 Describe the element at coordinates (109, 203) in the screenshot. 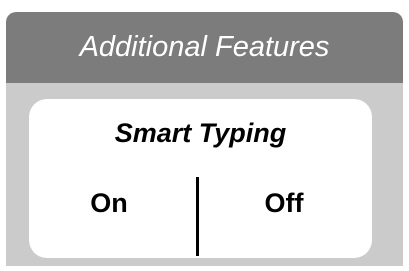

I see `smart-typing-on-option: On` at that location.